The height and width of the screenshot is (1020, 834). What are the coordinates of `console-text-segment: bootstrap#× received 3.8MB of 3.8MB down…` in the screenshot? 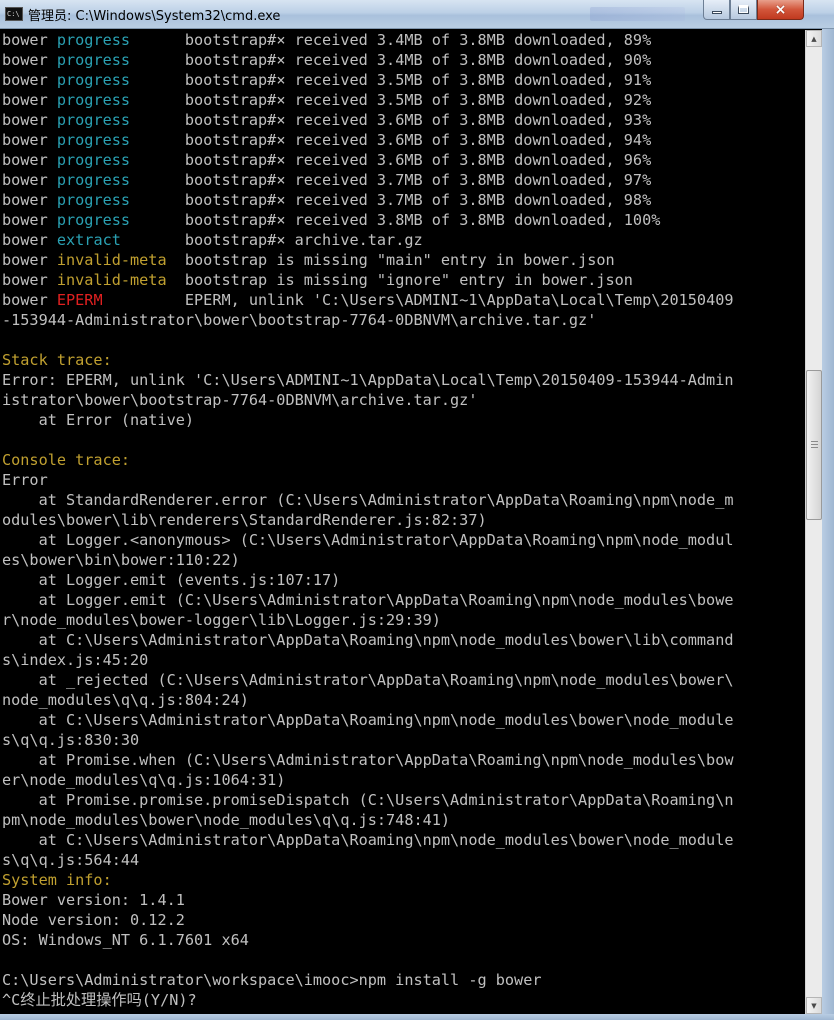 It's located at (395, 220).